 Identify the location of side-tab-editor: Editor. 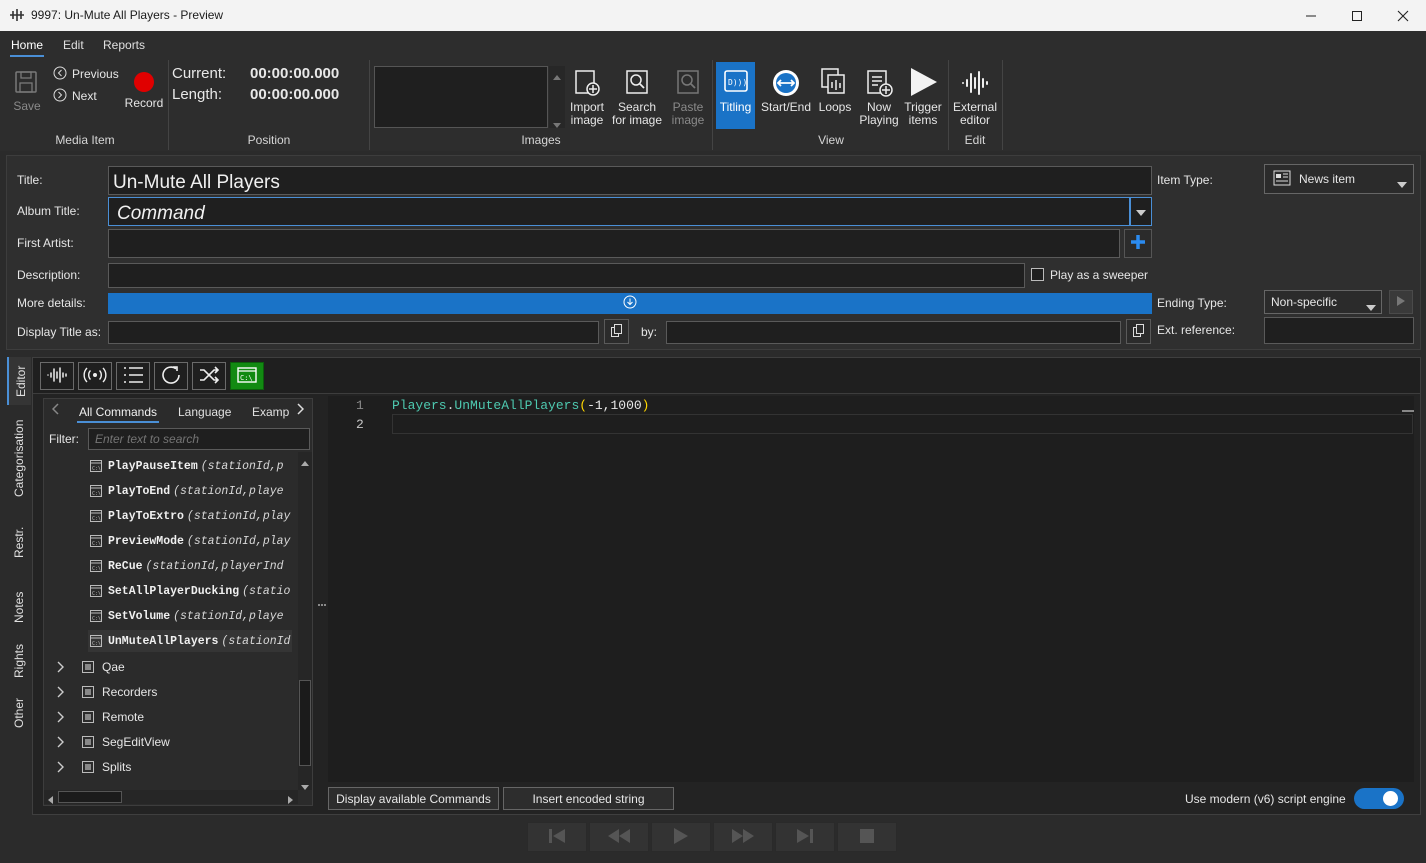
(19, 381).